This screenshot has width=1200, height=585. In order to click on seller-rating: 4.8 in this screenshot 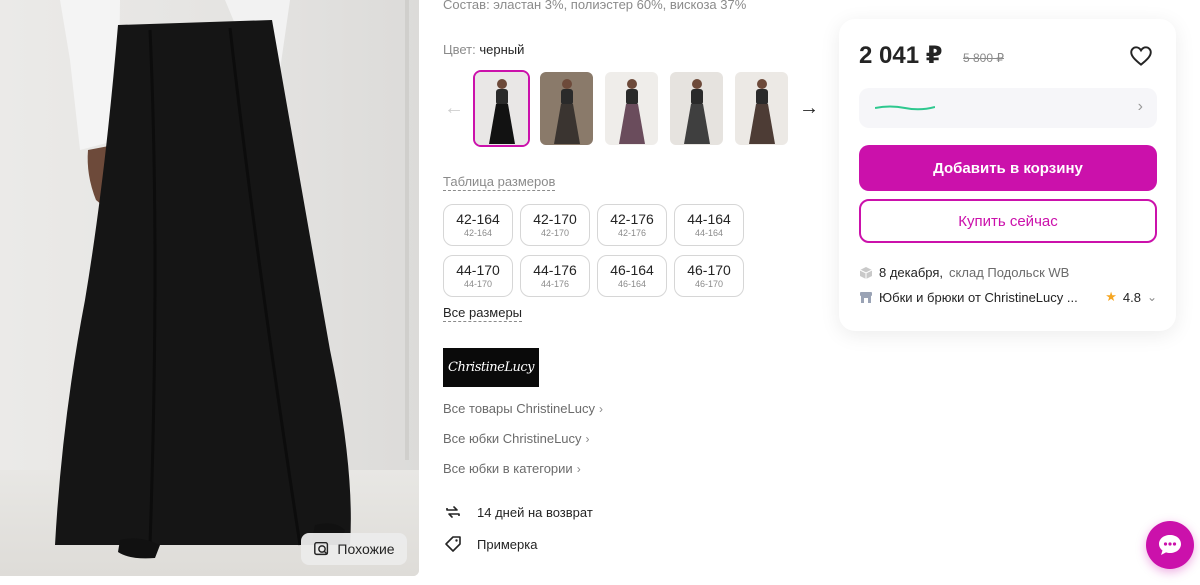, I will do `click(1131, 297)`.